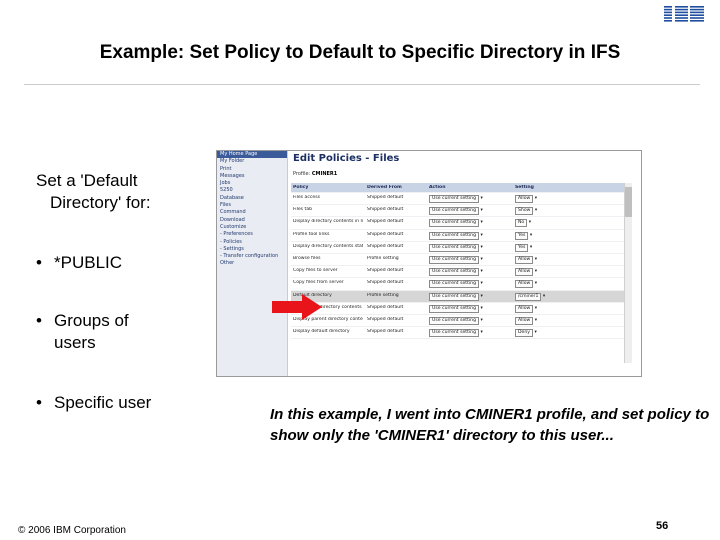  What do you see at coordinates (252, 155) in the screenshot?
I see `sidebar-item: My Home Page` at bounding box center [252, 155].